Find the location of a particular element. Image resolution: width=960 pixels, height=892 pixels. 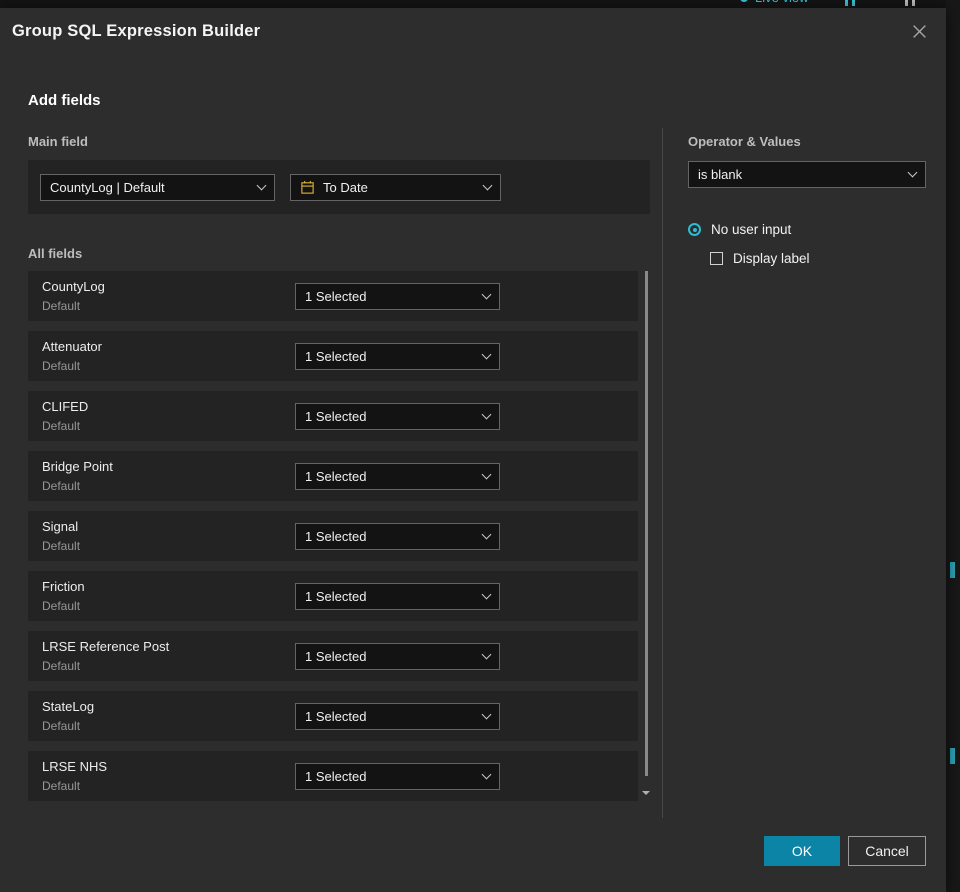

field-name: LRSE Reference Post is located at coordinates (106, 646).